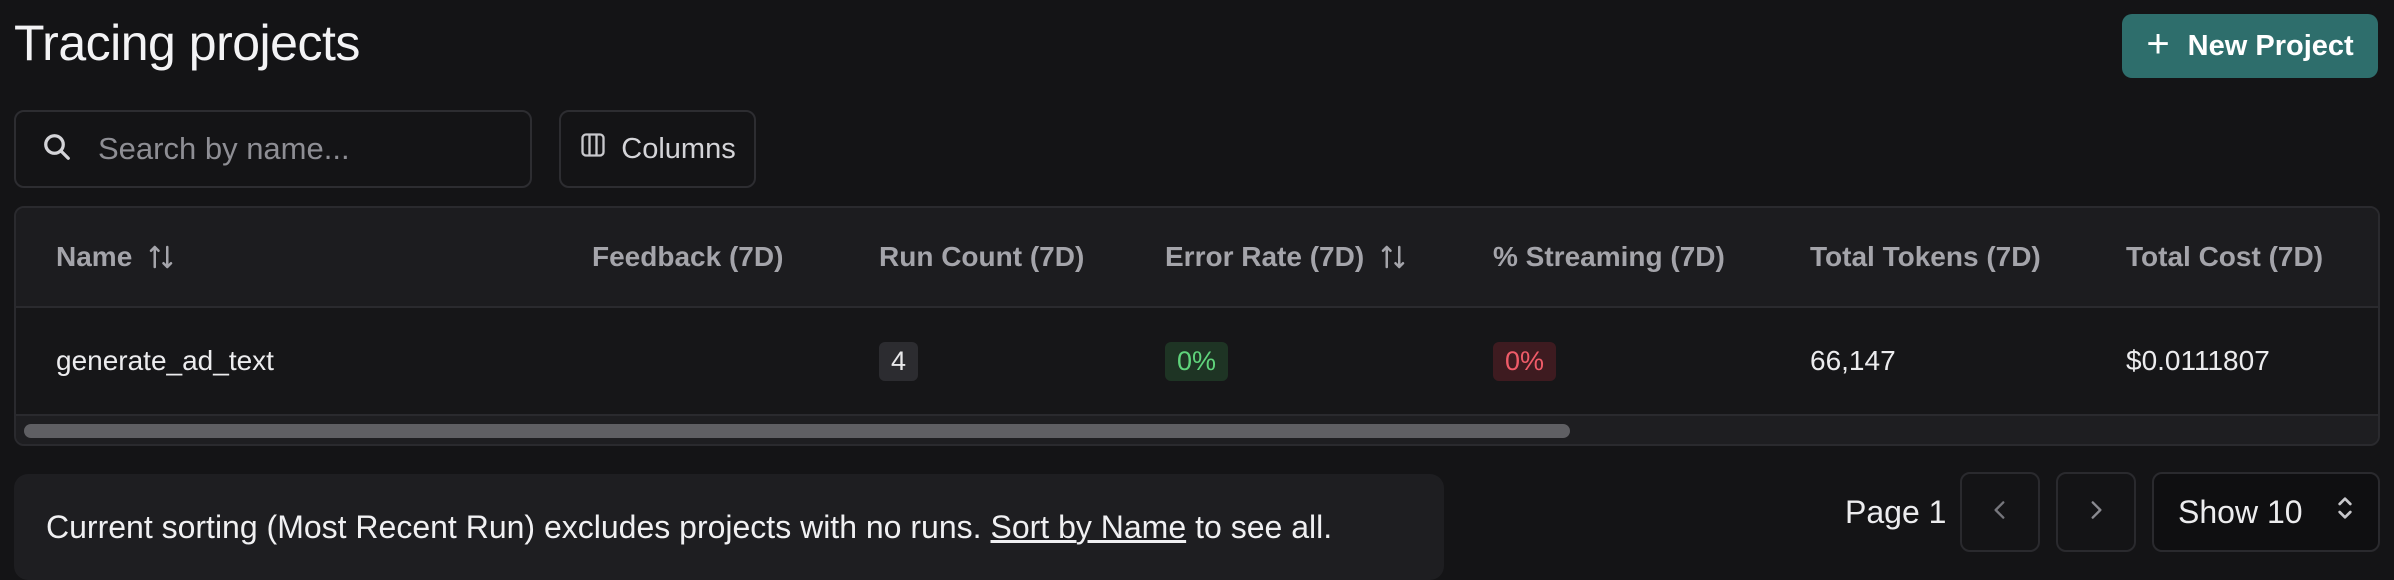 This screenshot has height=580, width=2394. I want to click on columns-button: Columns, so click(657, 149).